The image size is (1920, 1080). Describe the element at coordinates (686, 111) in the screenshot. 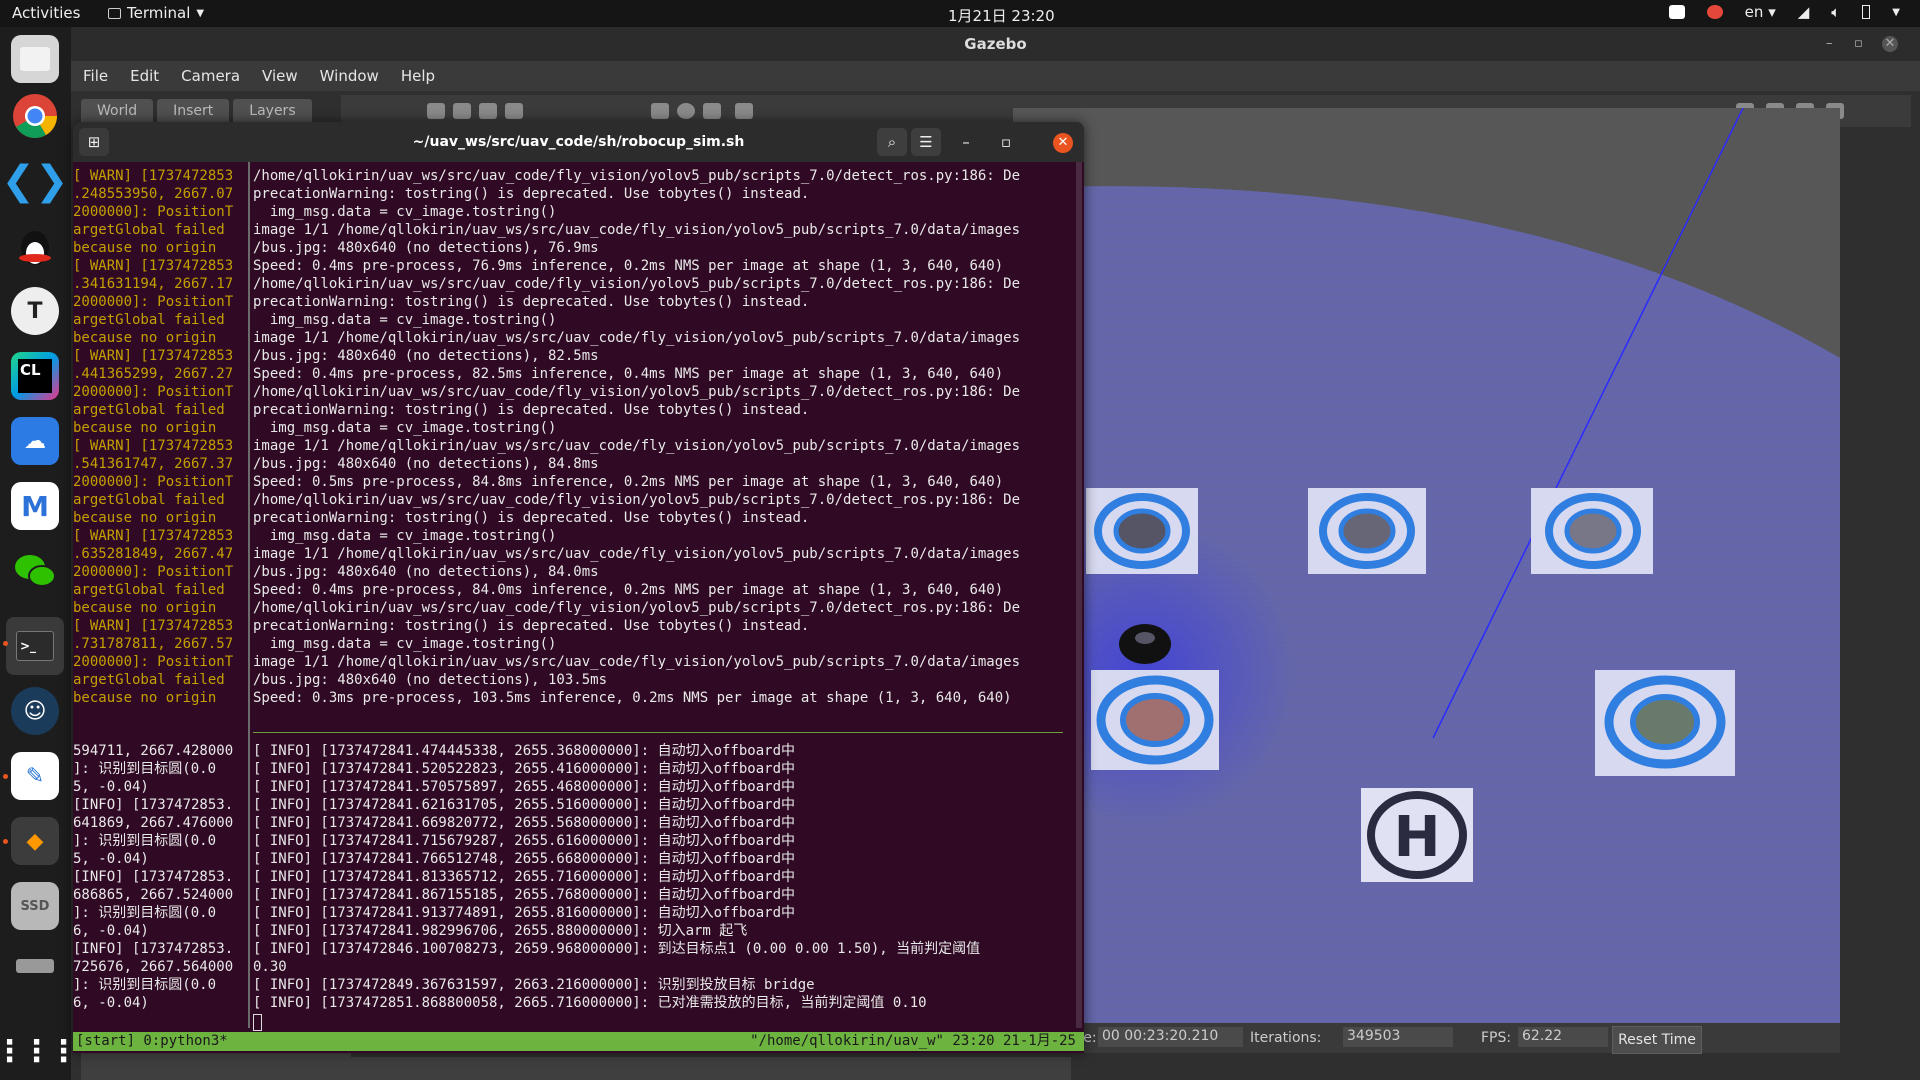

I see `sphere-icon` at that location.